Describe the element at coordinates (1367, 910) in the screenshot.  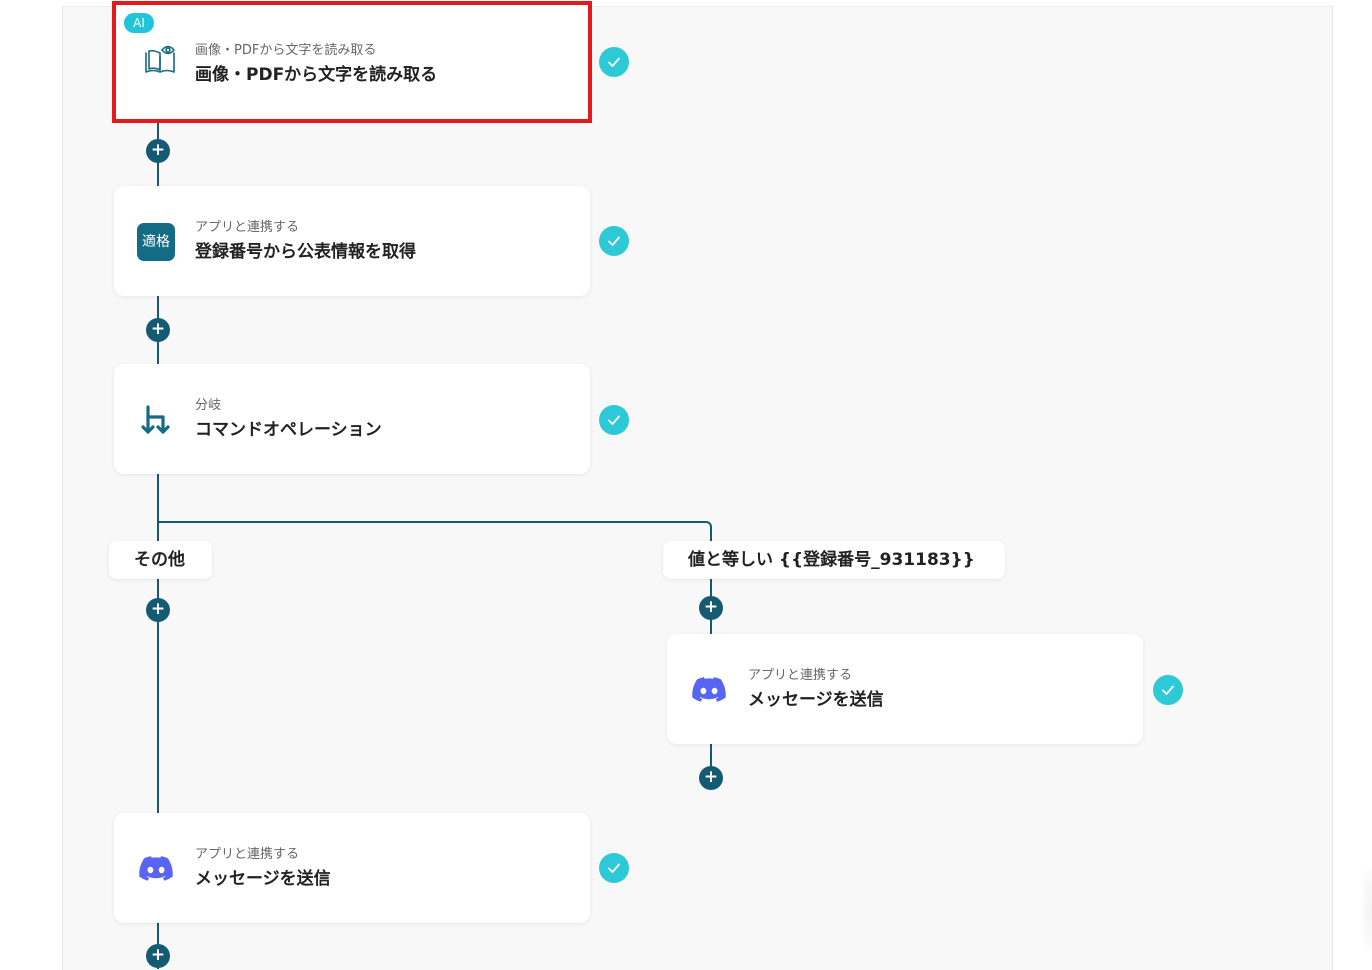
I see `edge-shadow` at that location.